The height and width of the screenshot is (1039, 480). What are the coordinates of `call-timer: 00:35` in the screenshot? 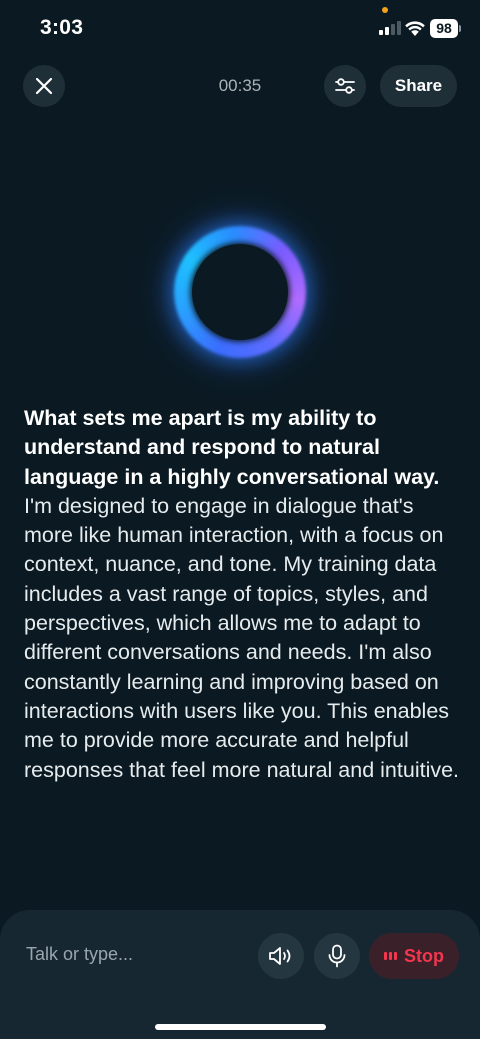 It's located at (240, 85).